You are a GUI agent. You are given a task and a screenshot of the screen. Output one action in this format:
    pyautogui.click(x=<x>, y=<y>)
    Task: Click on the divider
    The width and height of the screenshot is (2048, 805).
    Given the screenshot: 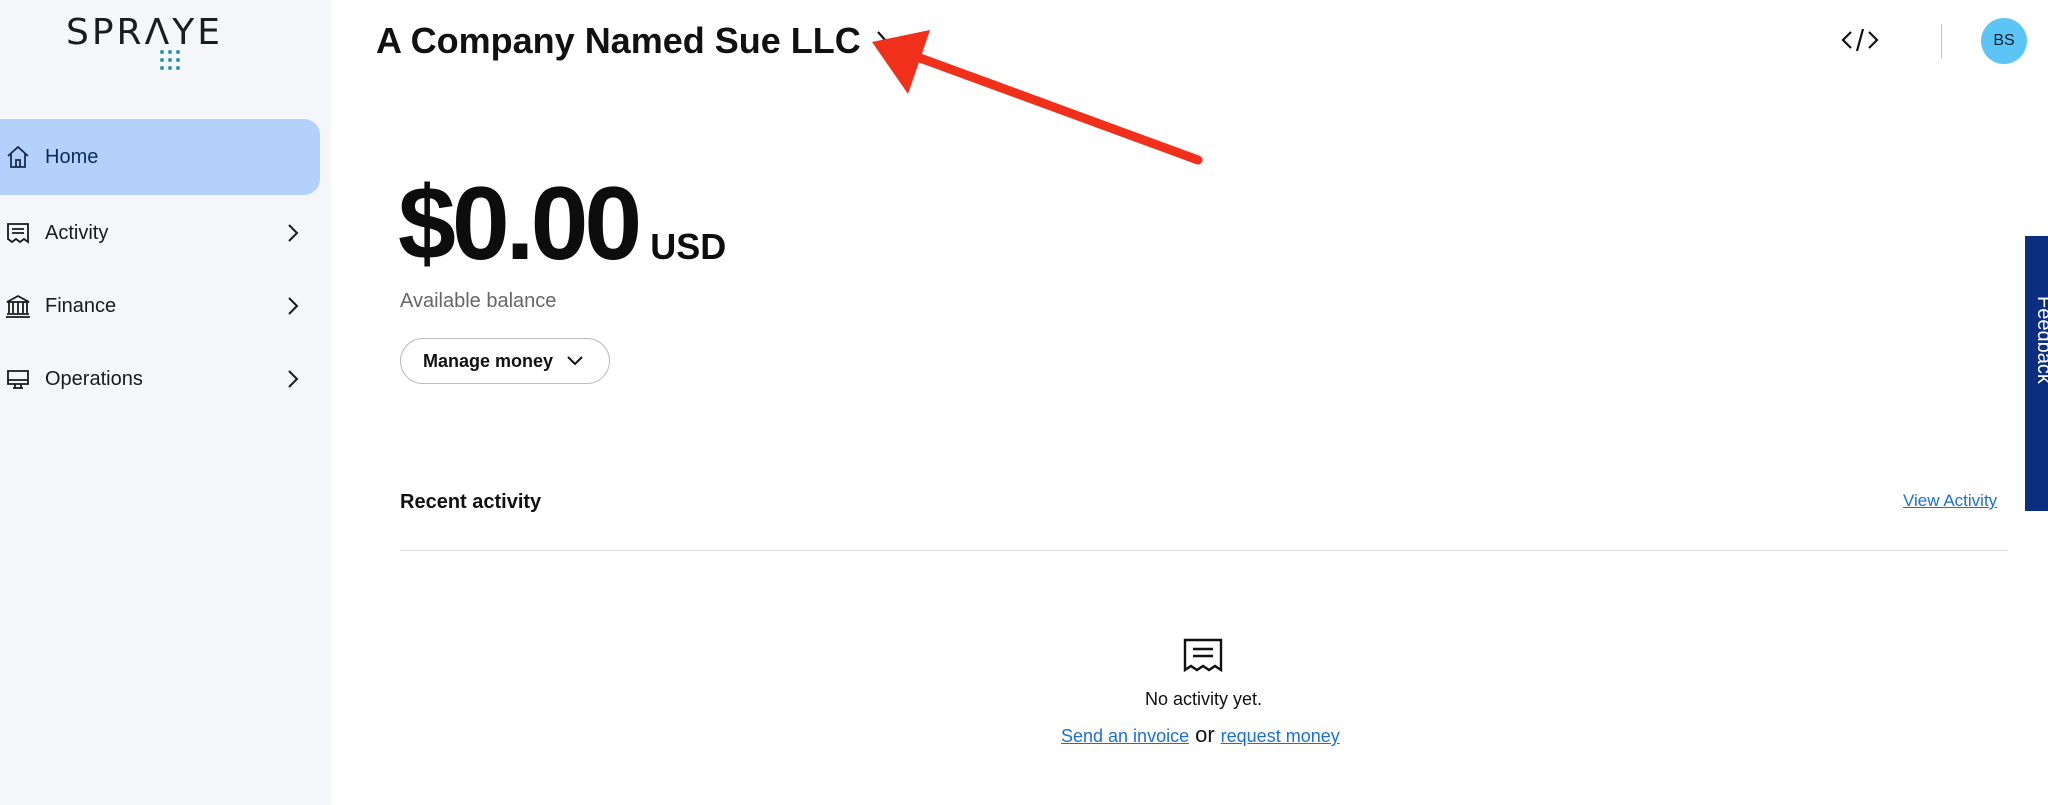 What is the action you would take?
    pyautogui.click(x=1204, y=550)
    